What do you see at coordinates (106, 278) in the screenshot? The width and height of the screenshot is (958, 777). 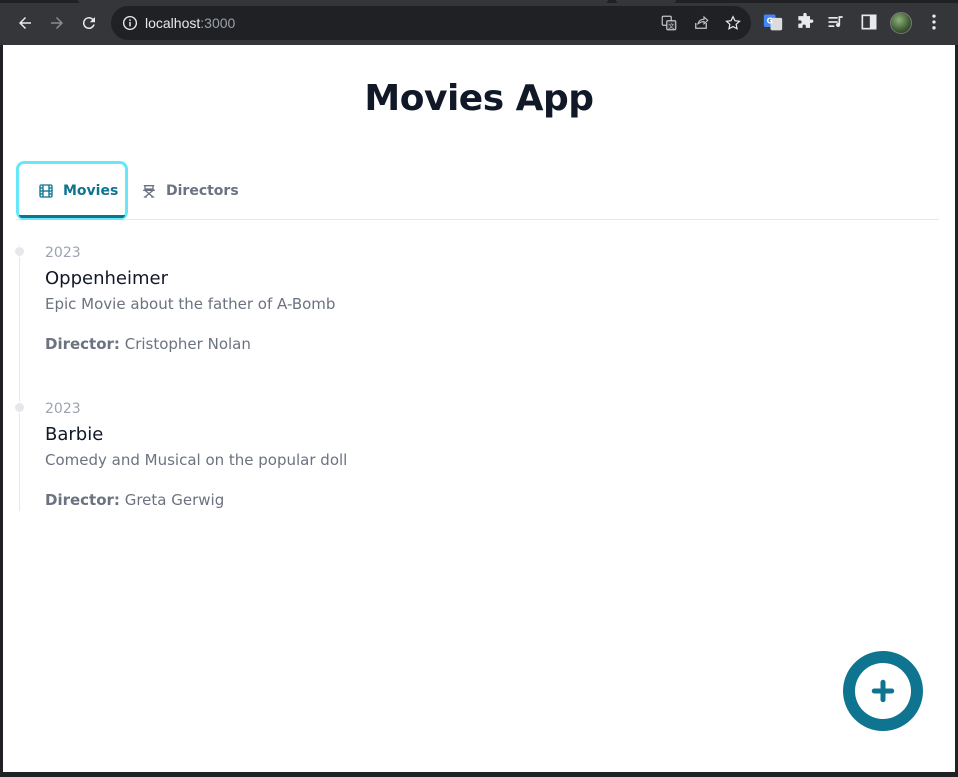 I see `movie-title: Oppenheimer` at bounding box center [106, 278].